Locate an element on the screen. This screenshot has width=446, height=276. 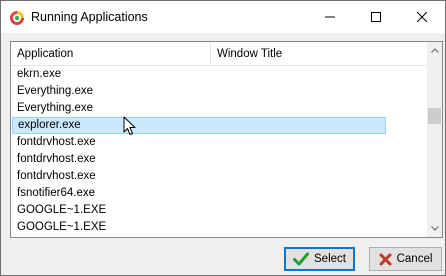
list-item-selected: explorer.exe is located at coordinates (199, 125).